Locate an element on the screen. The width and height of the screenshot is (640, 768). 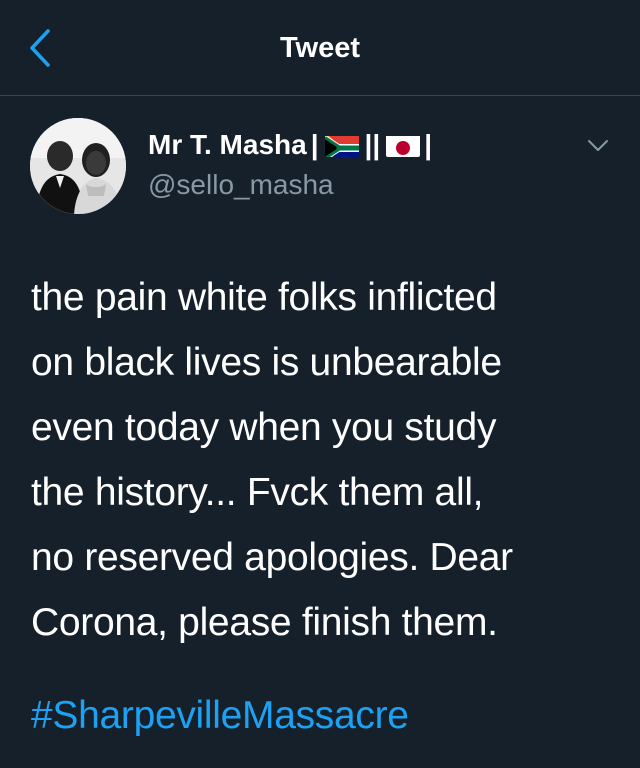
tweet-text-line: even today when you study is located at coordinates (264, 427).